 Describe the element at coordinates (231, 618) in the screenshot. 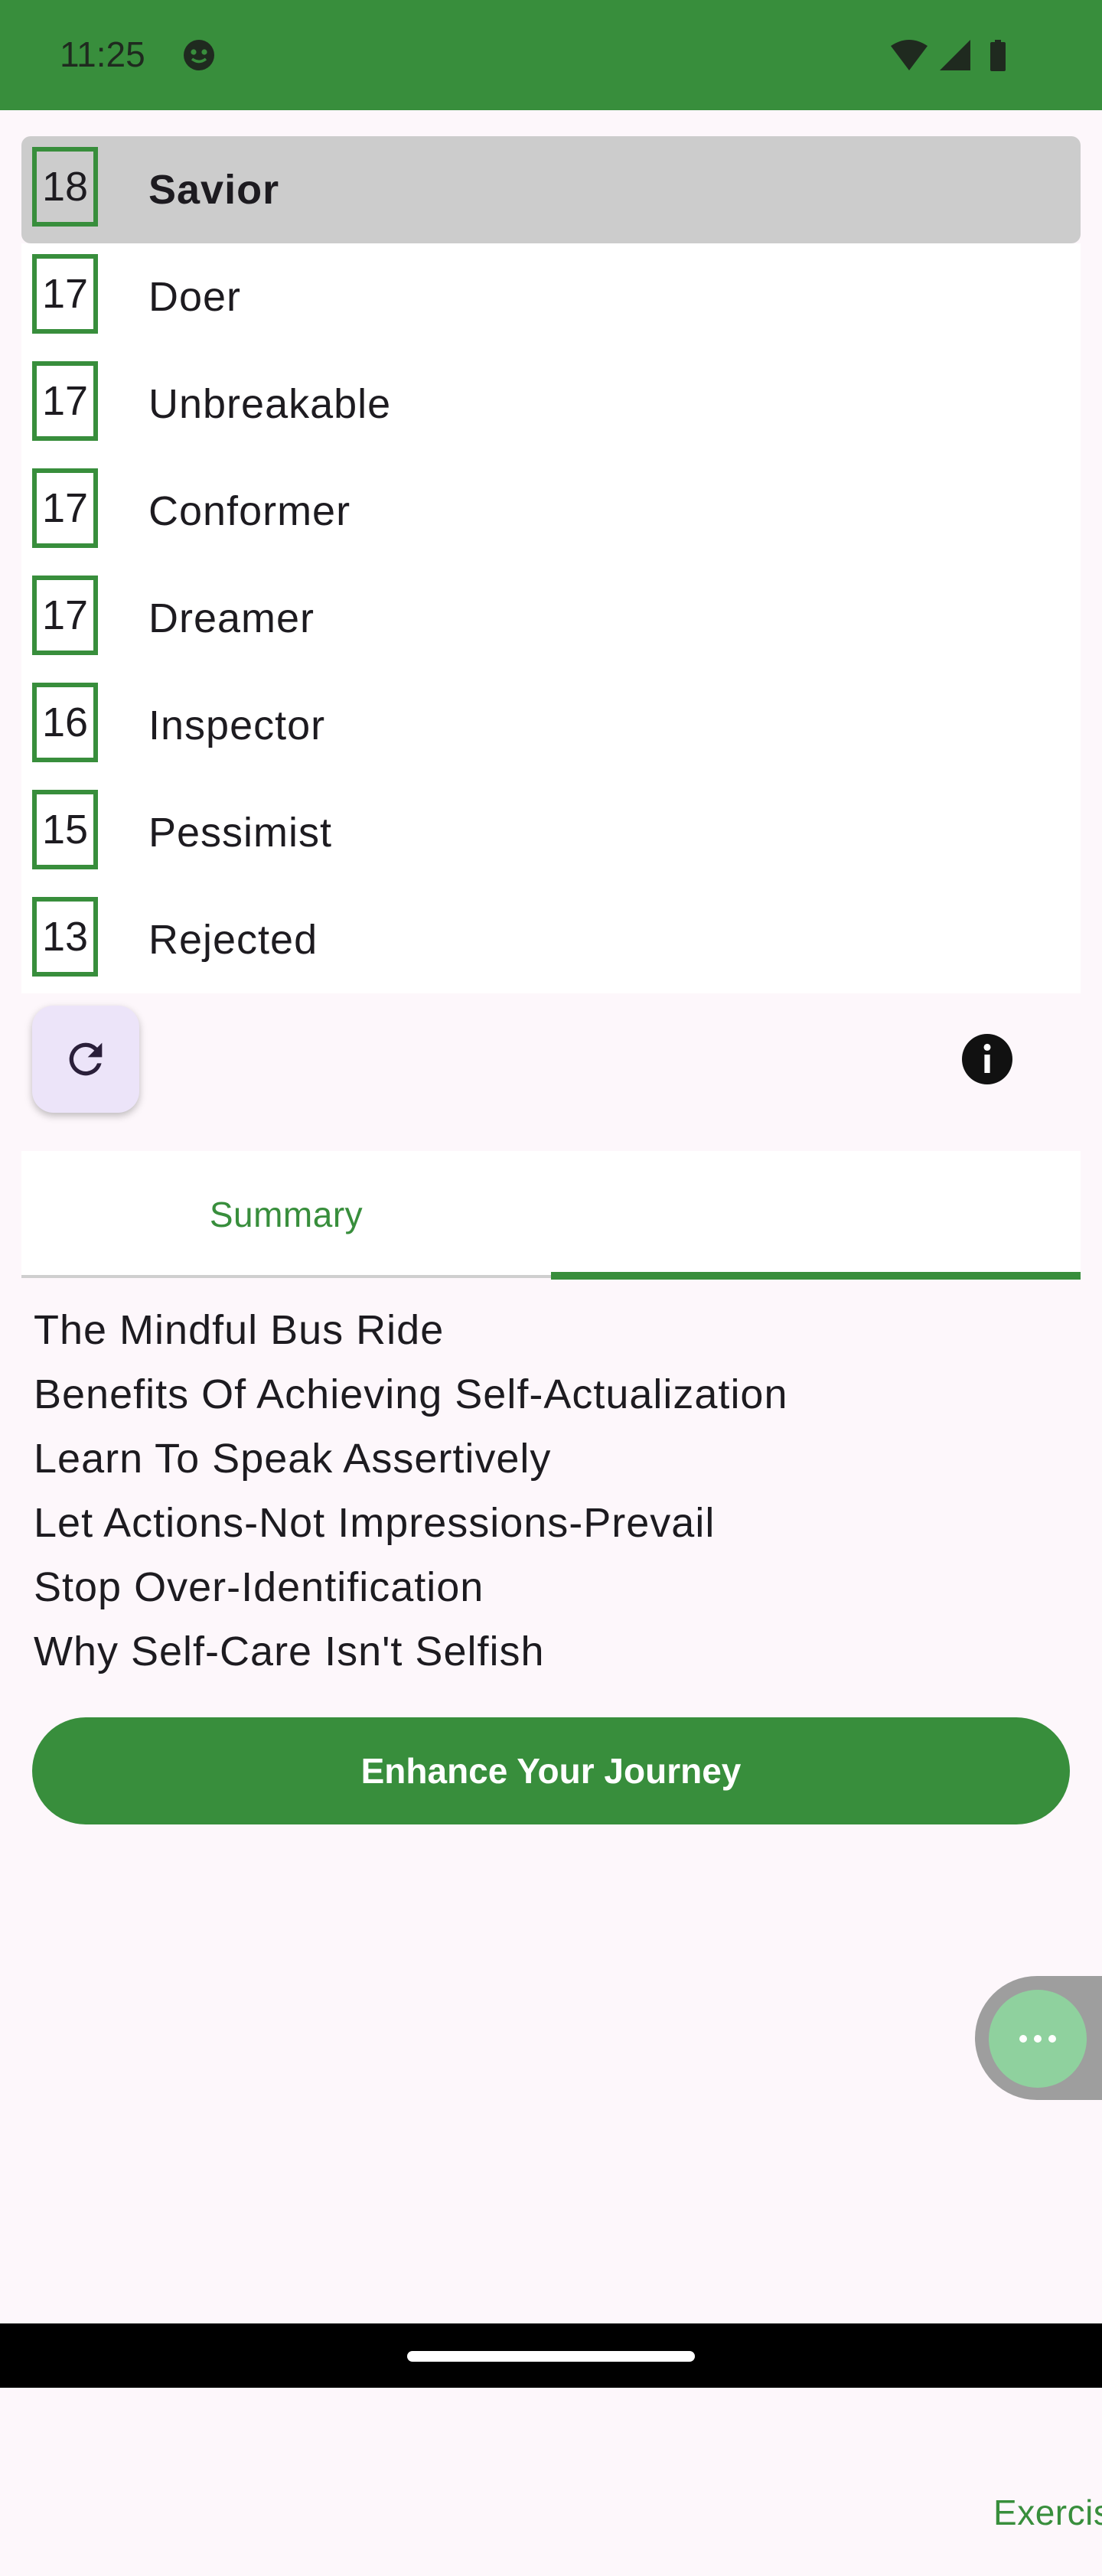

I see `trait-label: Dreamer` at that location.